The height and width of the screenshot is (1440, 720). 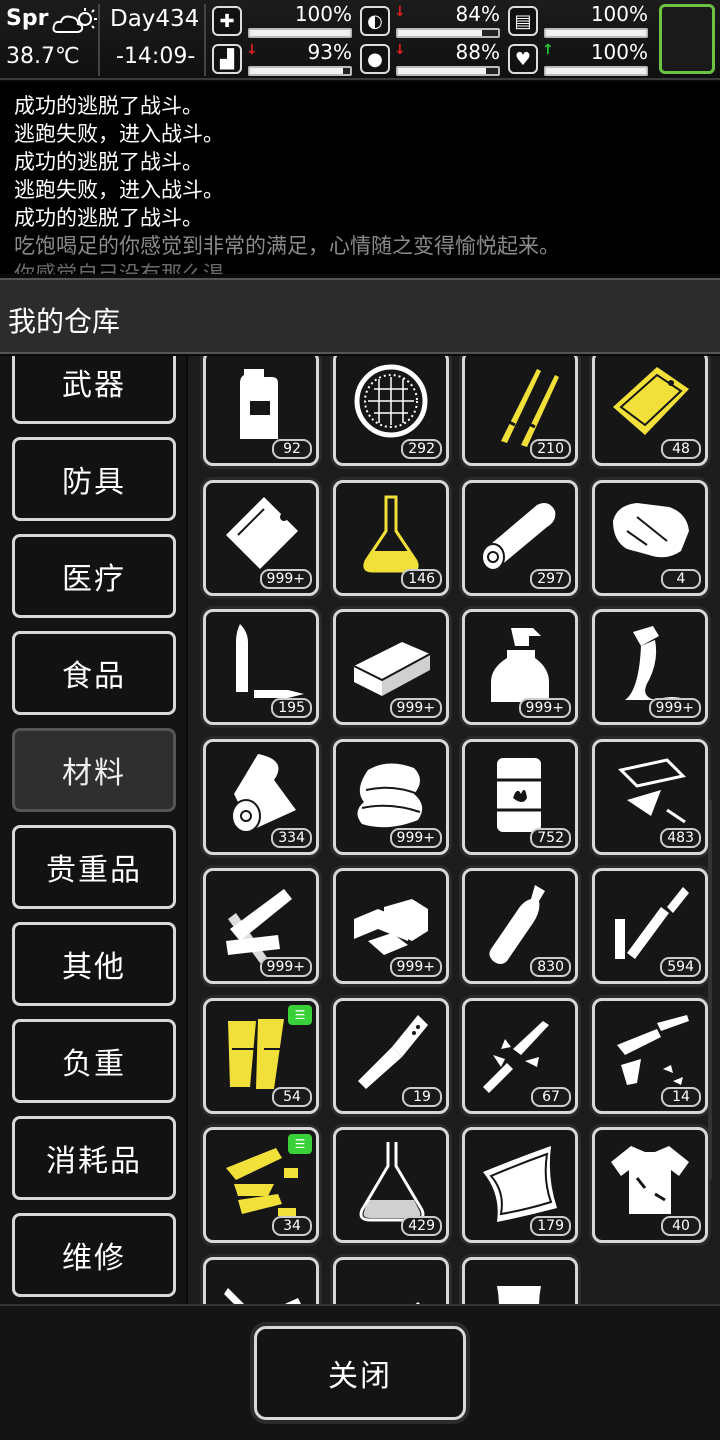 I want to click on brick-icon, so click(x=392, y=669).